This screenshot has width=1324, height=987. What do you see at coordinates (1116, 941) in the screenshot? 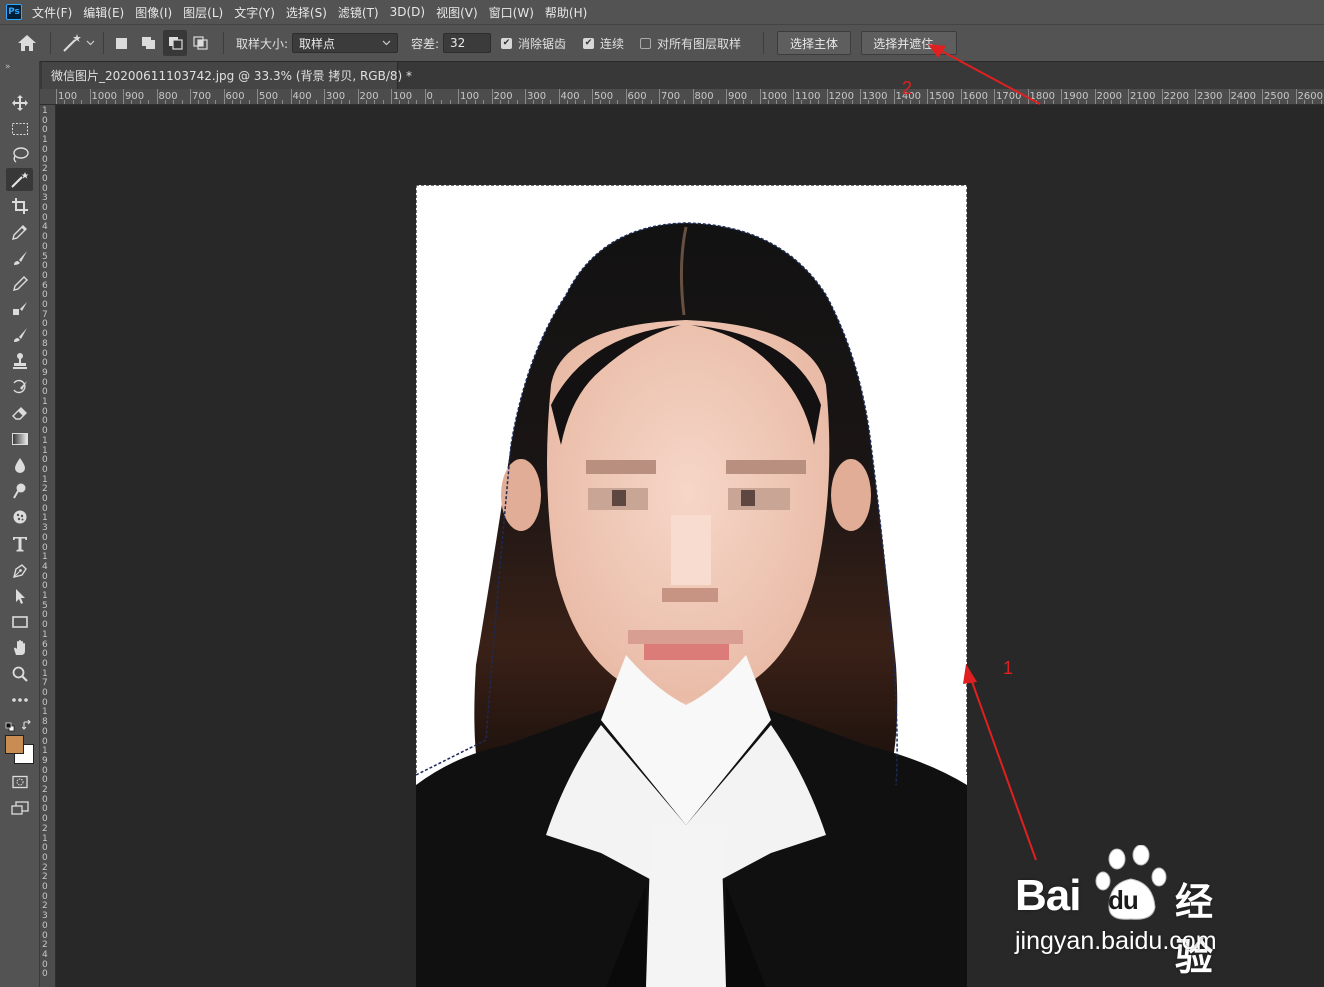
I see `watermark-url: jingyan.baidu.com` at bounding box center [1116, 941].